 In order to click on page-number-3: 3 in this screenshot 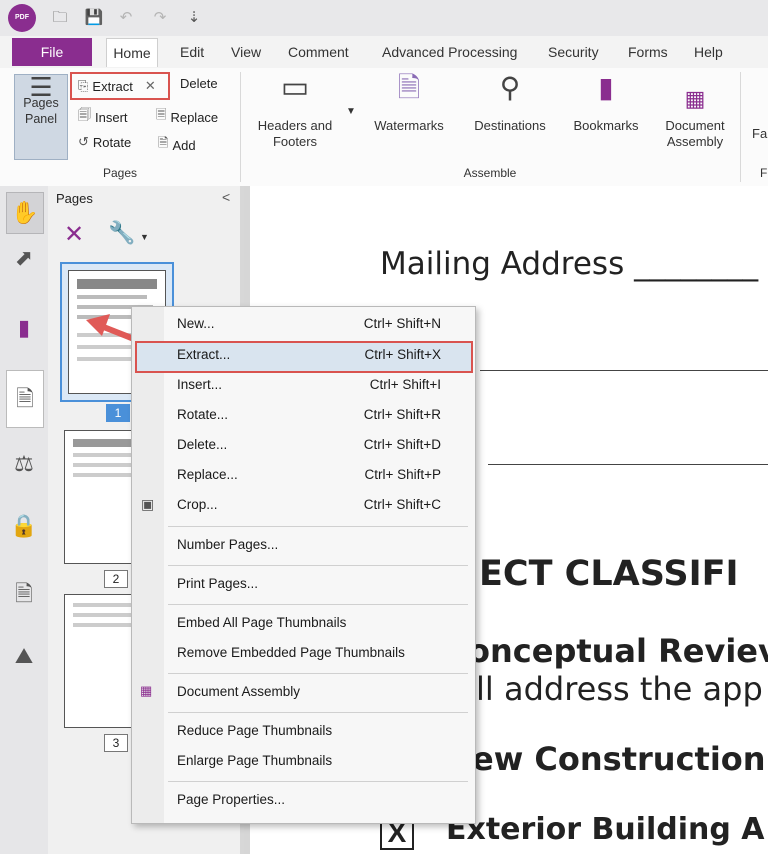, I will do `click(116, 743)`.